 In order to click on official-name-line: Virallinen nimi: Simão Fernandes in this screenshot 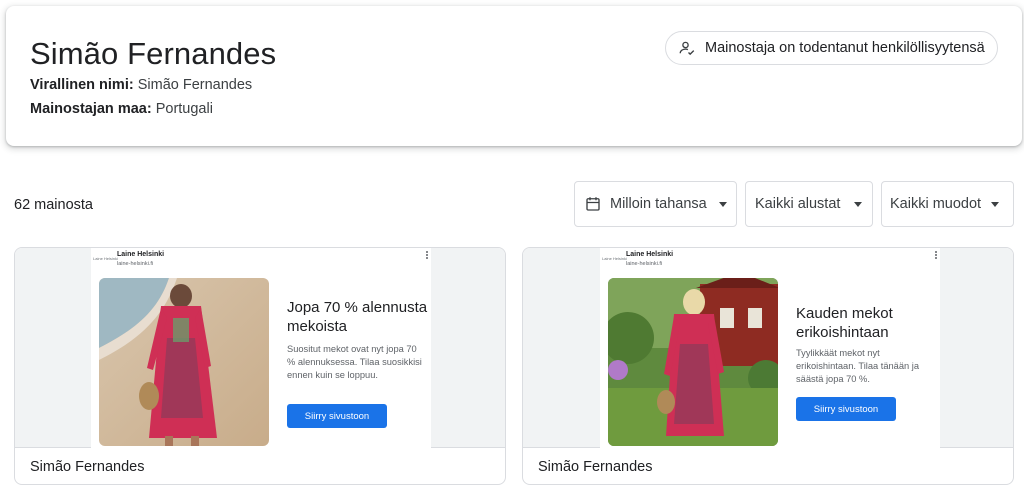, I will do `click(141, 85)`.